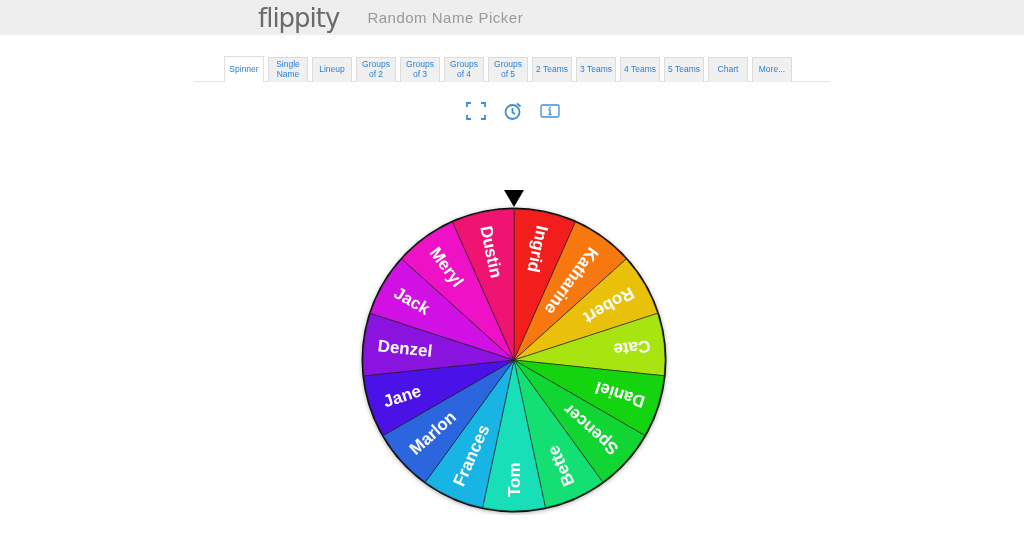 This screenshot has width=1024, height=538. Describe the element at coordinates (376, 69) in the screenshot. I see `tab: Groups of 2` at that location.